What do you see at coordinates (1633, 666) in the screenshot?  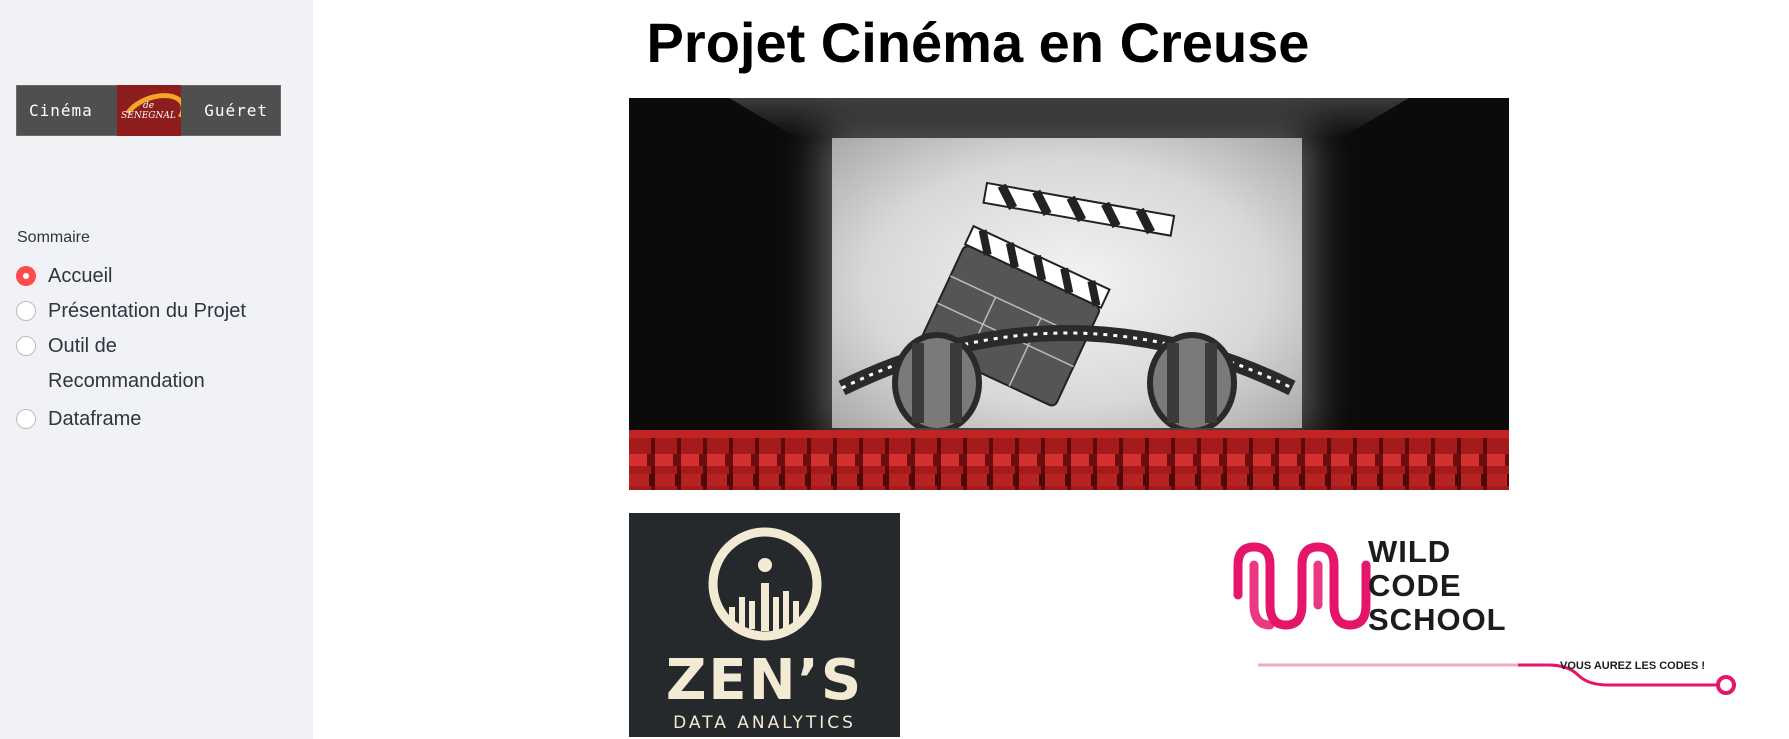 I see `wcs-tagline: VOUS AUREZ LES CODES !` at bounding box center [1633, 666].